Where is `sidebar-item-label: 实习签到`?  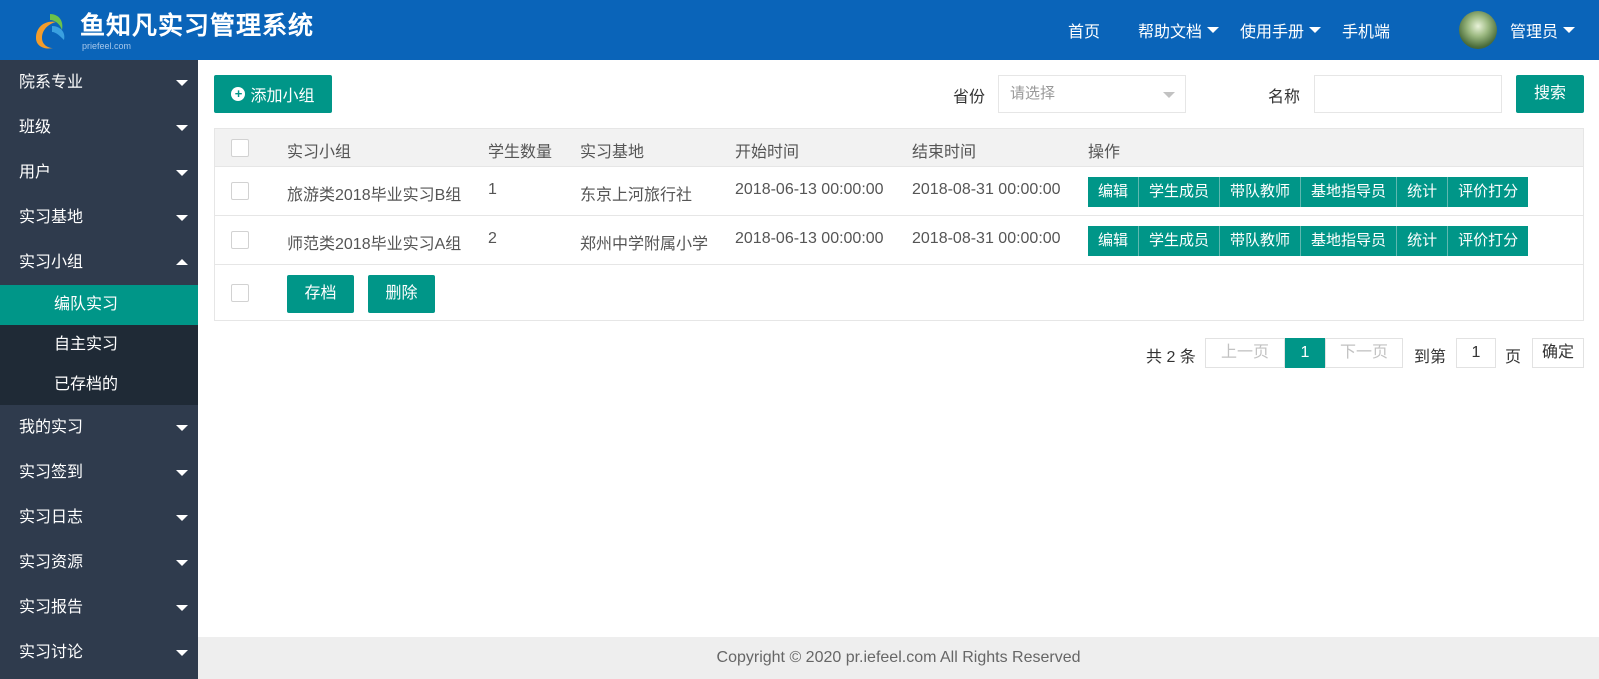
sidebar-item-label: 实习签到 is located at coordinates (51, 472).